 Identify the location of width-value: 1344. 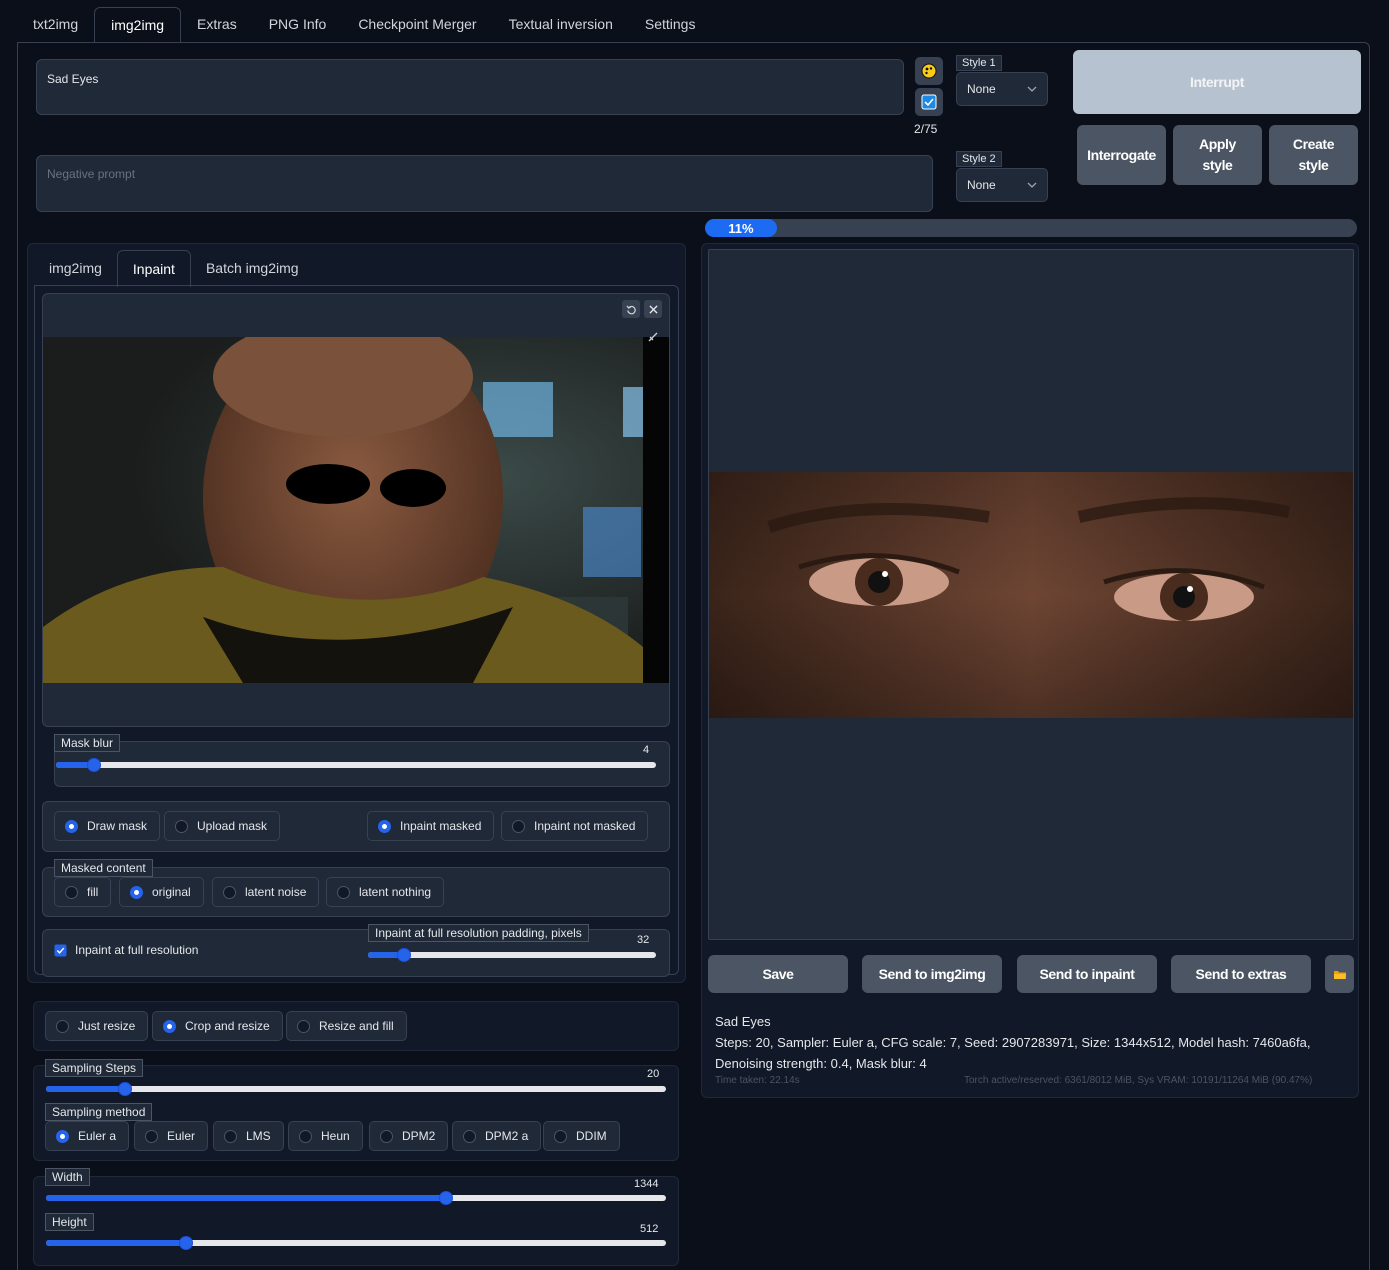
(646, 1184).